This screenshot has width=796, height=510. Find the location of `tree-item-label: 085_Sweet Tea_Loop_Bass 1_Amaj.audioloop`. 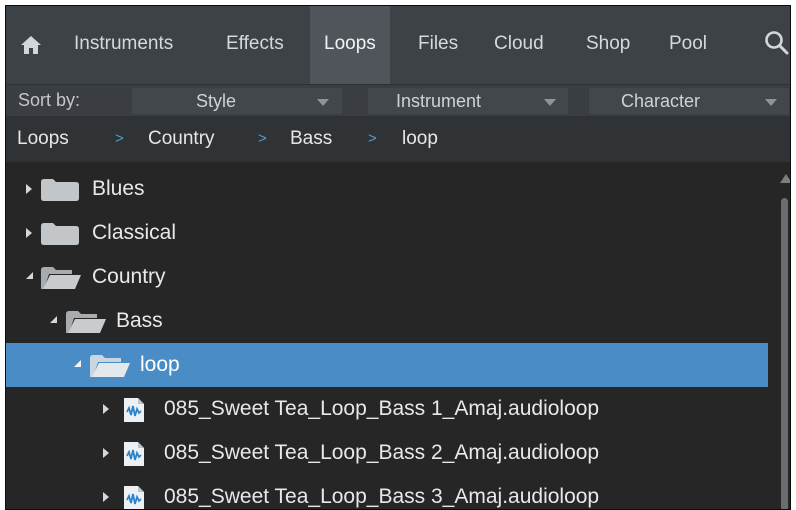

tree-item-label: 085_Sweet Tea_Loop_Bass 1_Amaj.audioloop is located at coordinates (382, 408).